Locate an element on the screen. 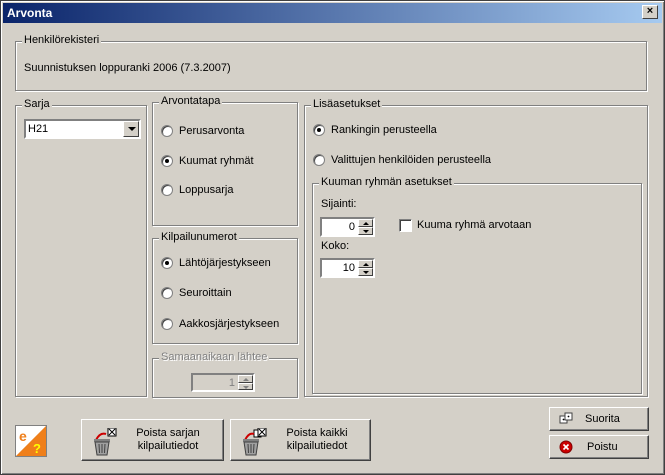 The width and height of the screenshot is (665, 475). suorita-label: Suorita is located at coordinates (602, 419).